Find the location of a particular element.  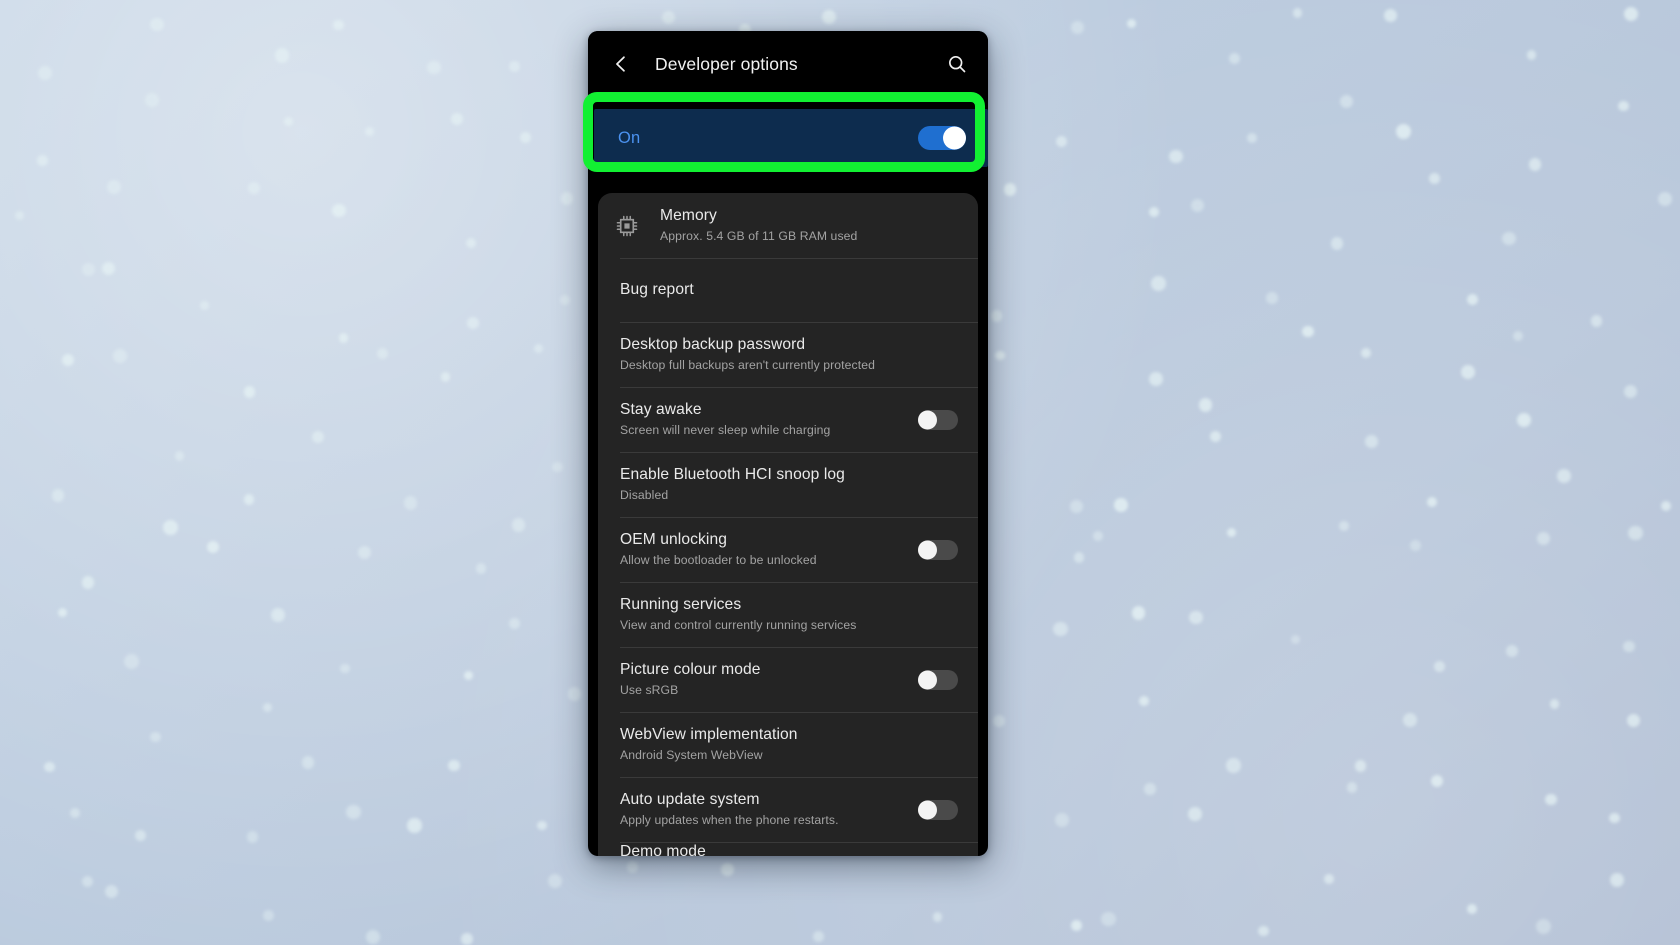

list-item-text: Picture colour mode Use sRGB is located at coordinates (761, 679).